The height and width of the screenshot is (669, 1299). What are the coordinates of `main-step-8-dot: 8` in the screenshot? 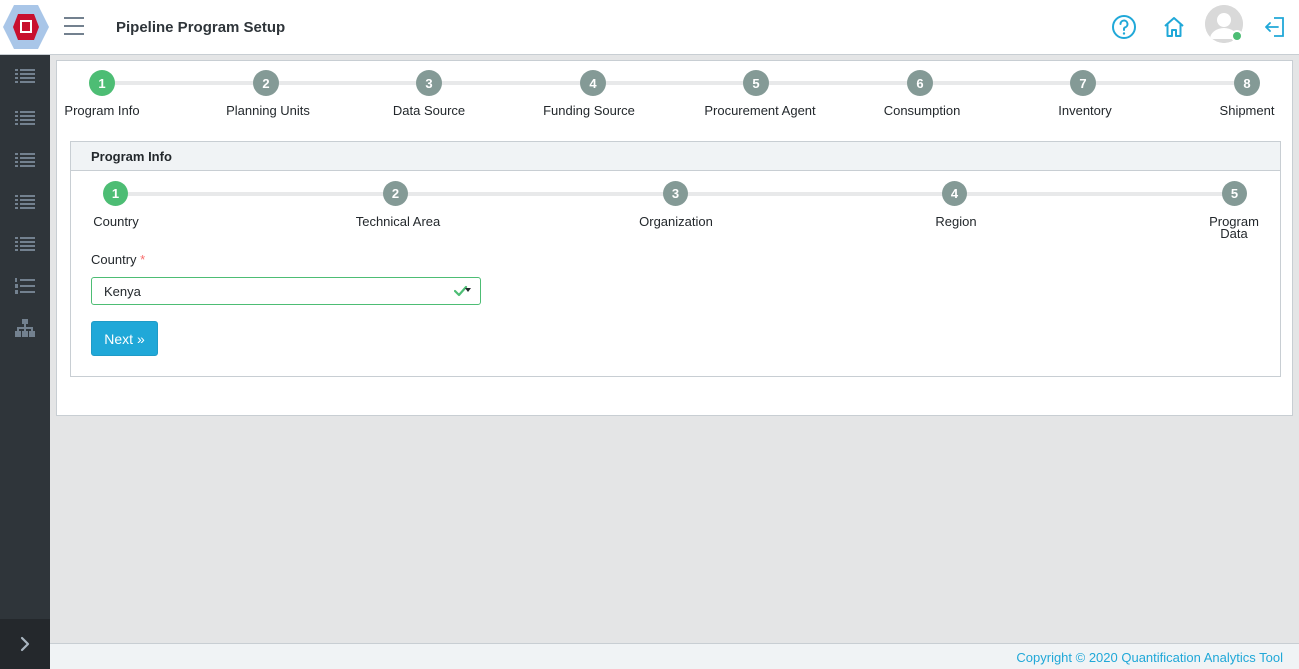 It's located at (1247, 83).